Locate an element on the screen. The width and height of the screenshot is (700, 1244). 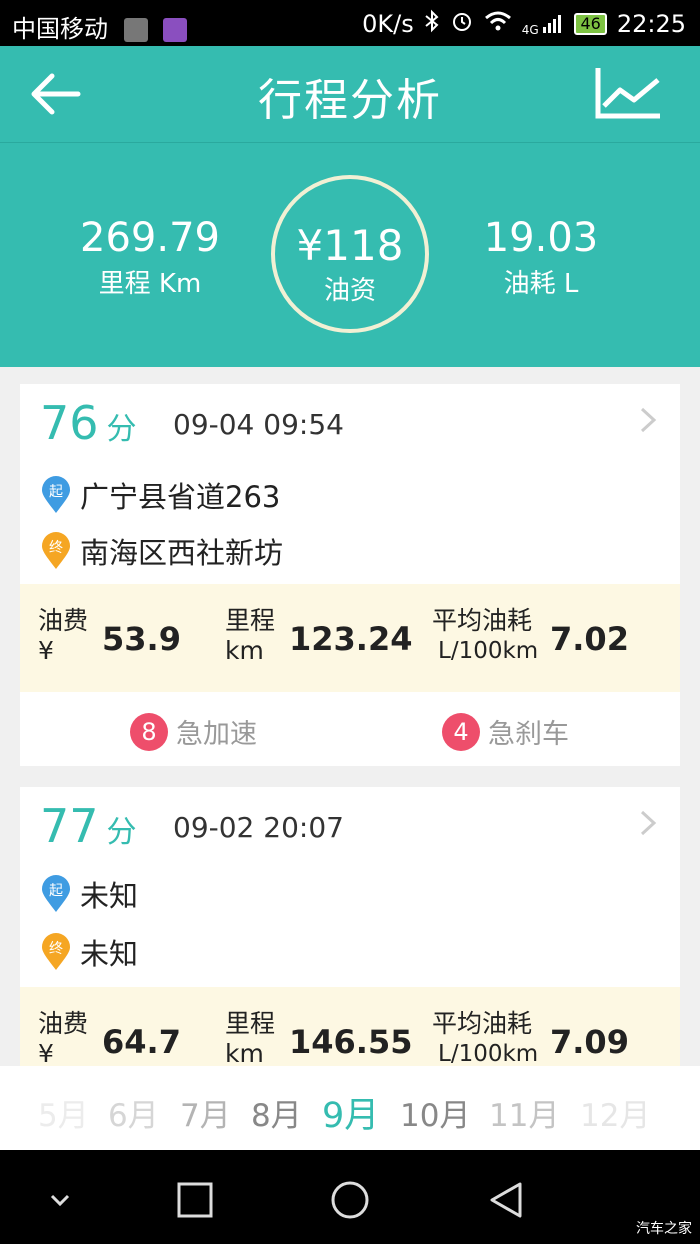
fuel-fee: 油费 ¥ 64.7 is located at coordinates (109, 1038).